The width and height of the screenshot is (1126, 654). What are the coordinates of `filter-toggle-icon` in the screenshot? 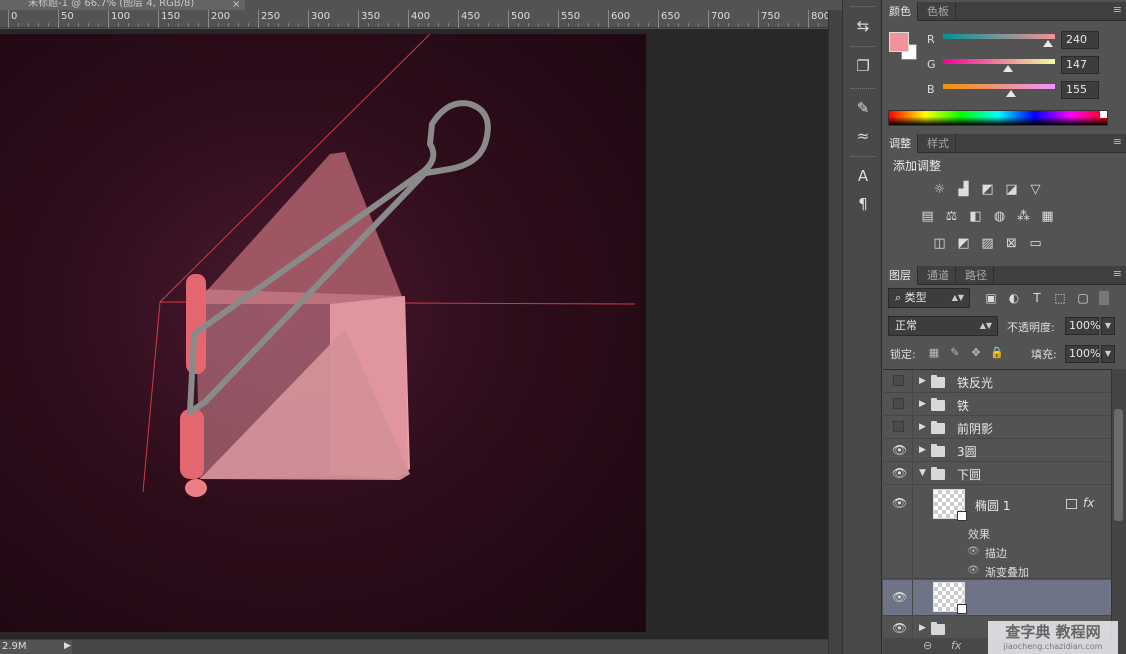 It's located at (1104, 298).